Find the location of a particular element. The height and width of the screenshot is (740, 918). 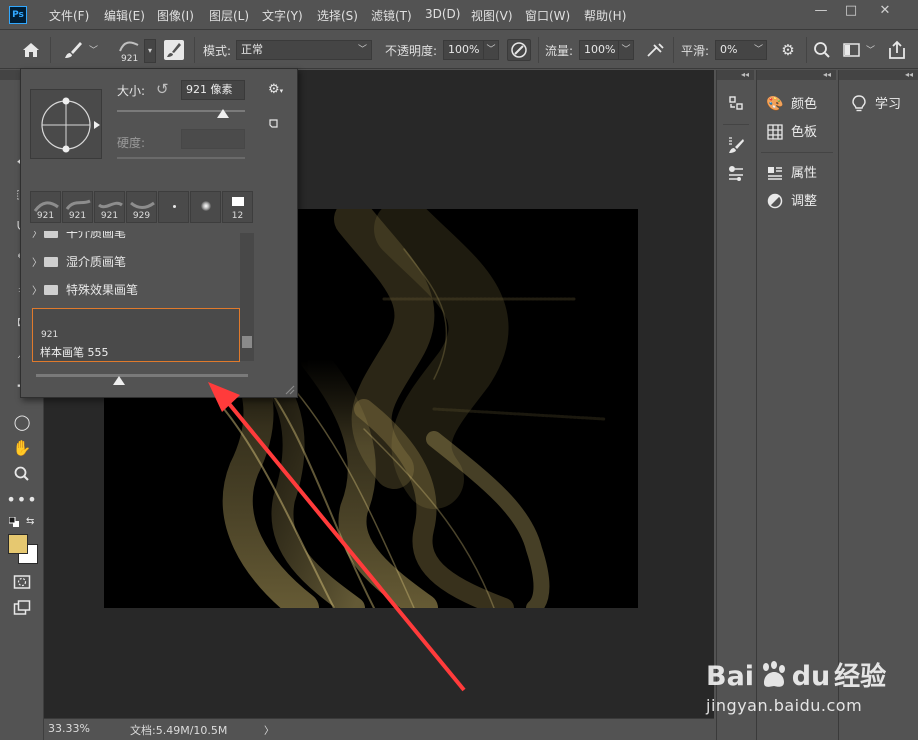

hardness-input is located at coordinates (213, 139).